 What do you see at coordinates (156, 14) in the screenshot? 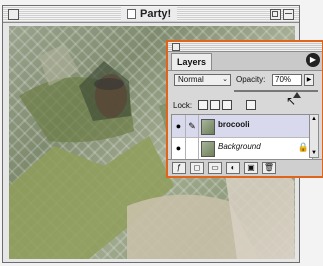
I see `document-title: Party!` at bounding box center [156, 14].